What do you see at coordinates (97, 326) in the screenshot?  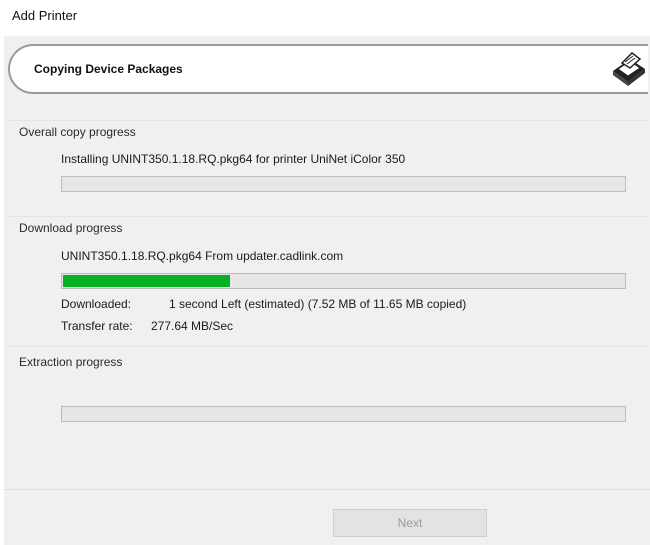 I see `transfer-rate-label: Transfer rate:` at bounding box center [97, 326].